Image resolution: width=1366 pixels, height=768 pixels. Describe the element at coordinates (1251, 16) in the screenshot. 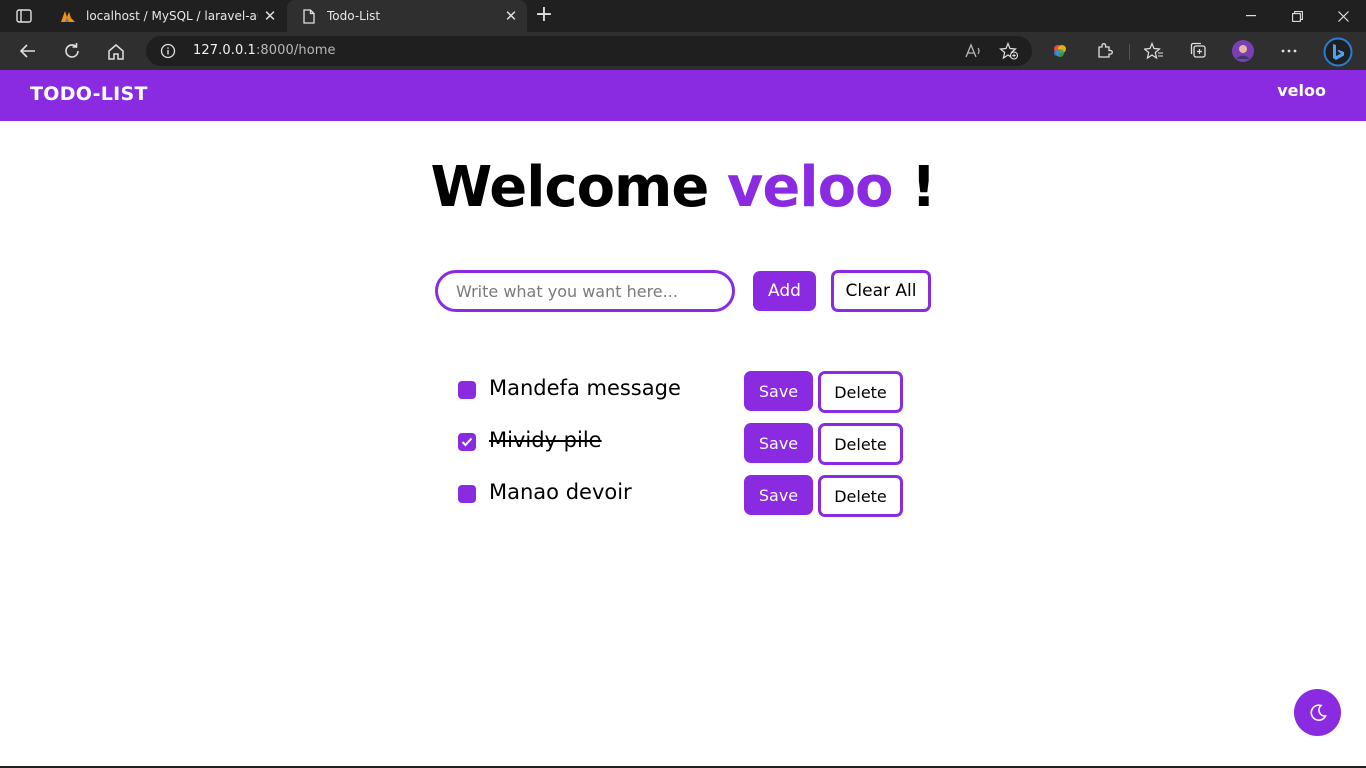

I see `minimize-icon` at that location.